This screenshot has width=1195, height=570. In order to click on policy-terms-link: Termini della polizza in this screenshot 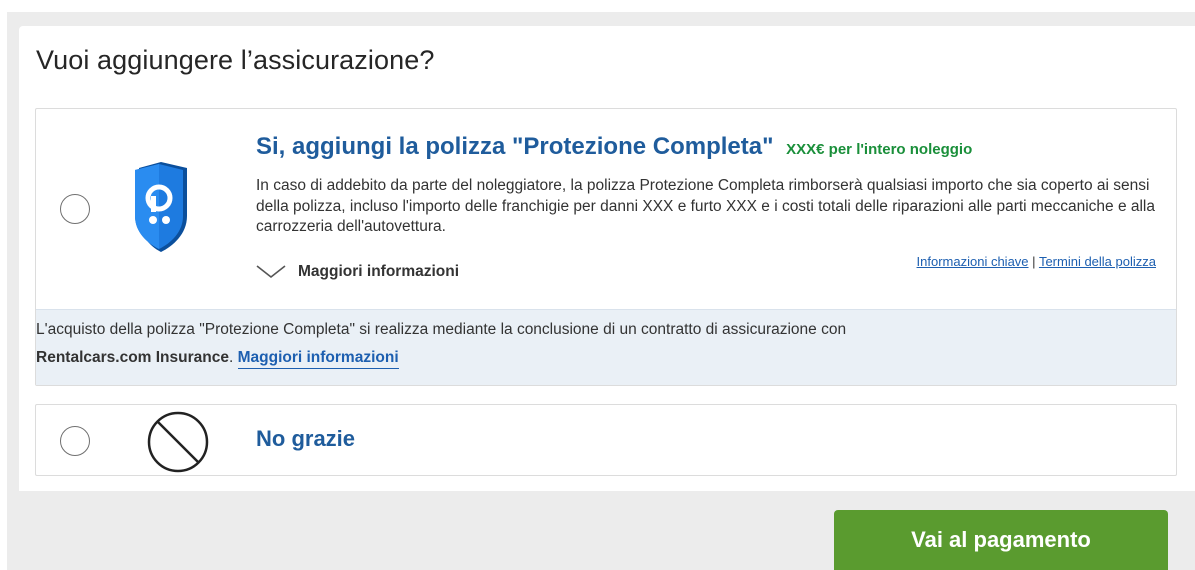, I will do `click(1097, 261)`.